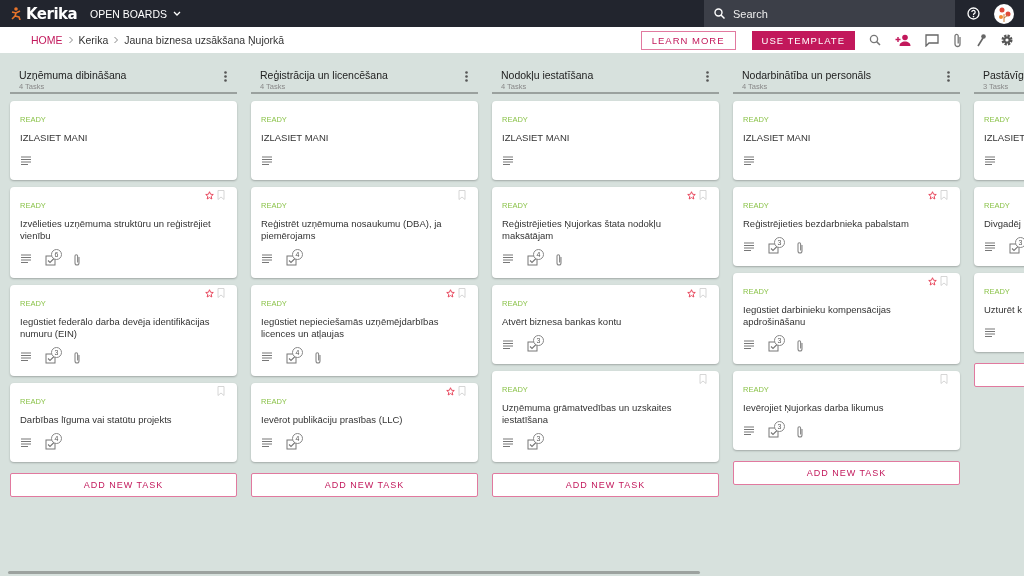  Describe the element at coordinates (352, 230) in the screenshot. I see `task-title: Reģistrēt uzņēmuma nosaukumu (DBA), ja piemērojams` at that location.